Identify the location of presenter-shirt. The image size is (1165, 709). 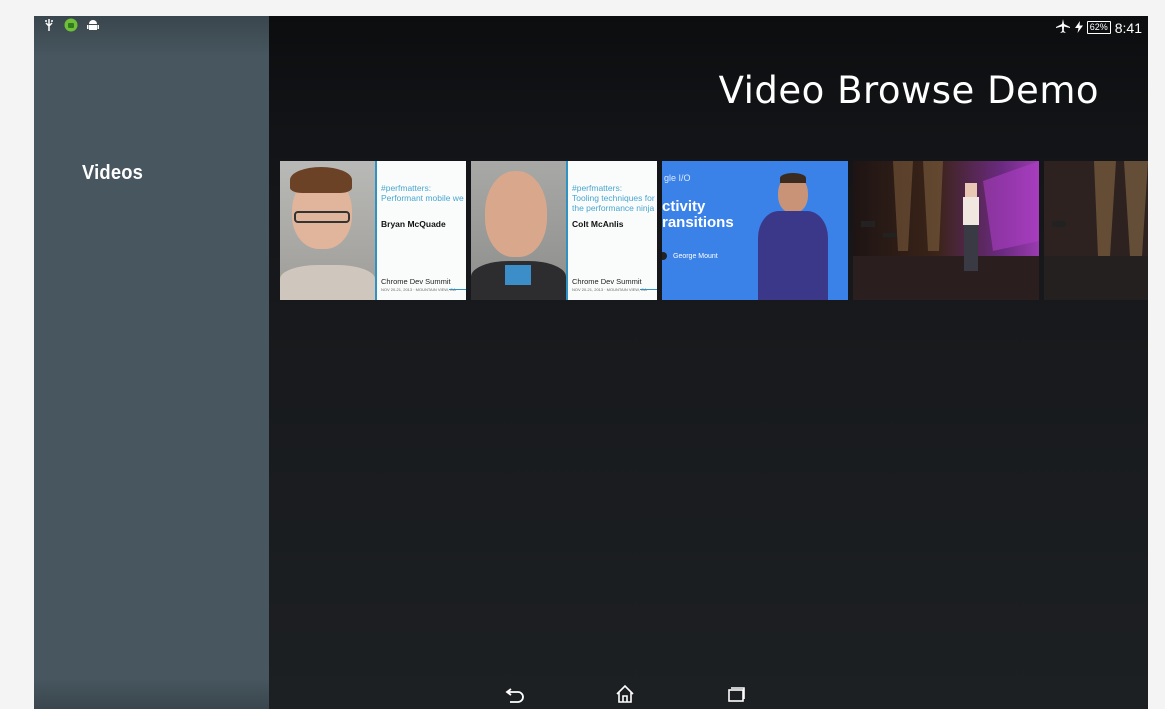
(793, 255).